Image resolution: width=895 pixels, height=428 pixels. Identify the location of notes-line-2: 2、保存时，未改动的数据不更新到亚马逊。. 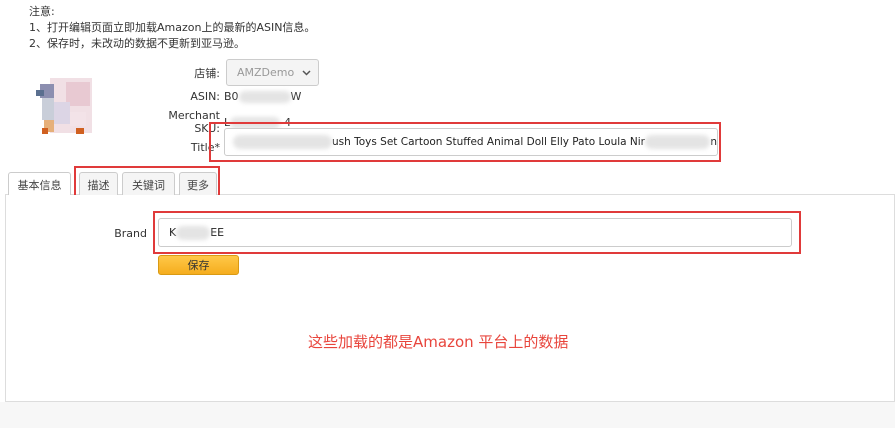
(137, 43).